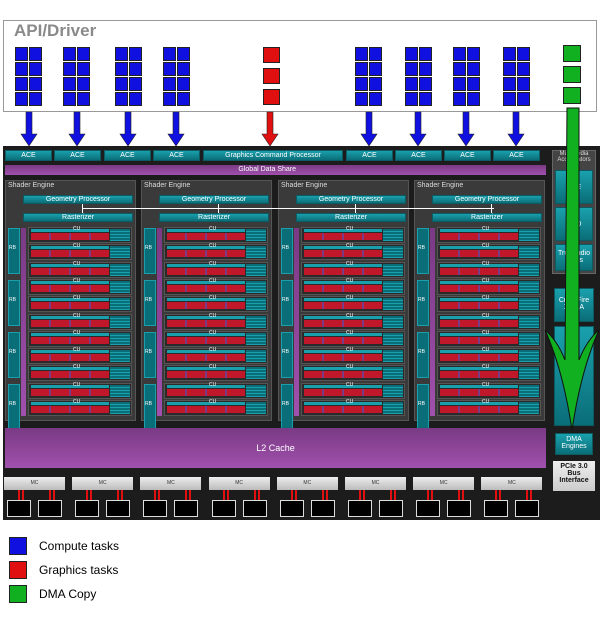 This screenshot has width=600, height=619. I want to click on legend-label: DMA Copy, so click(68, 594).